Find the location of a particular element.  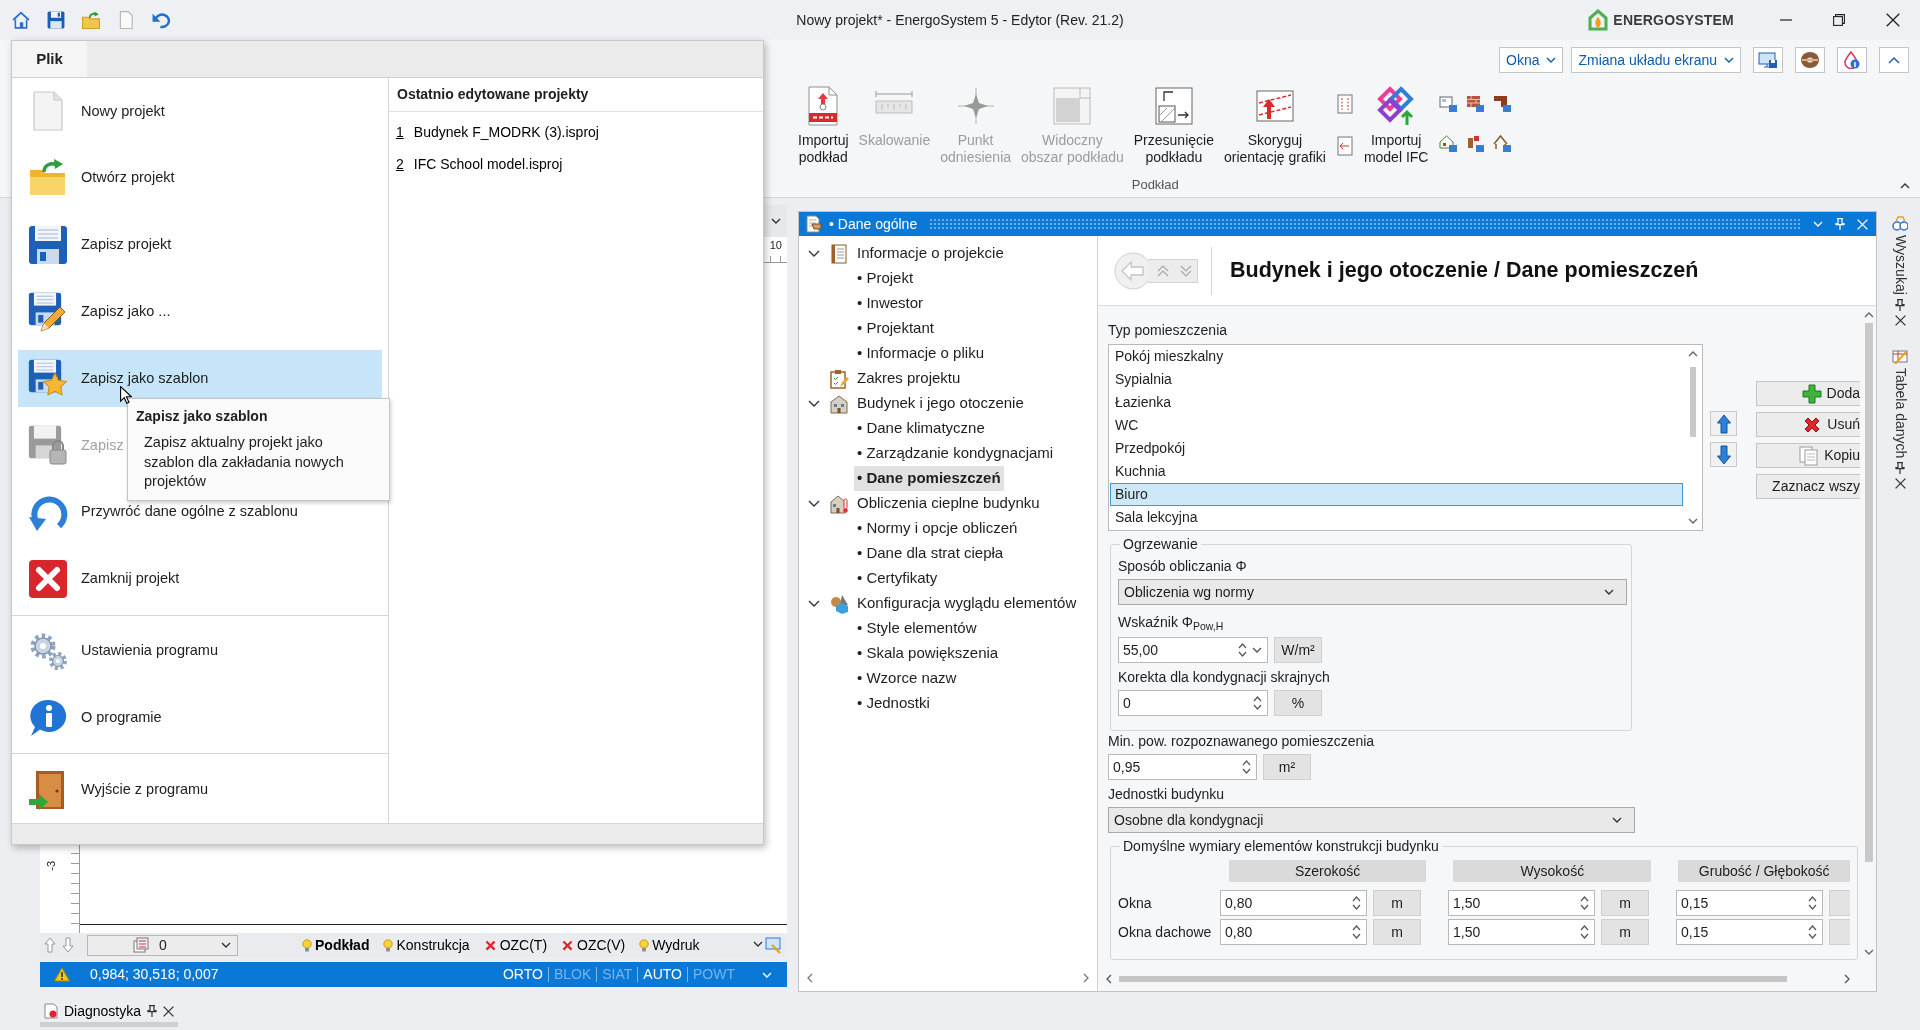

row-label: Okna is located at coordinates (1135, 903).